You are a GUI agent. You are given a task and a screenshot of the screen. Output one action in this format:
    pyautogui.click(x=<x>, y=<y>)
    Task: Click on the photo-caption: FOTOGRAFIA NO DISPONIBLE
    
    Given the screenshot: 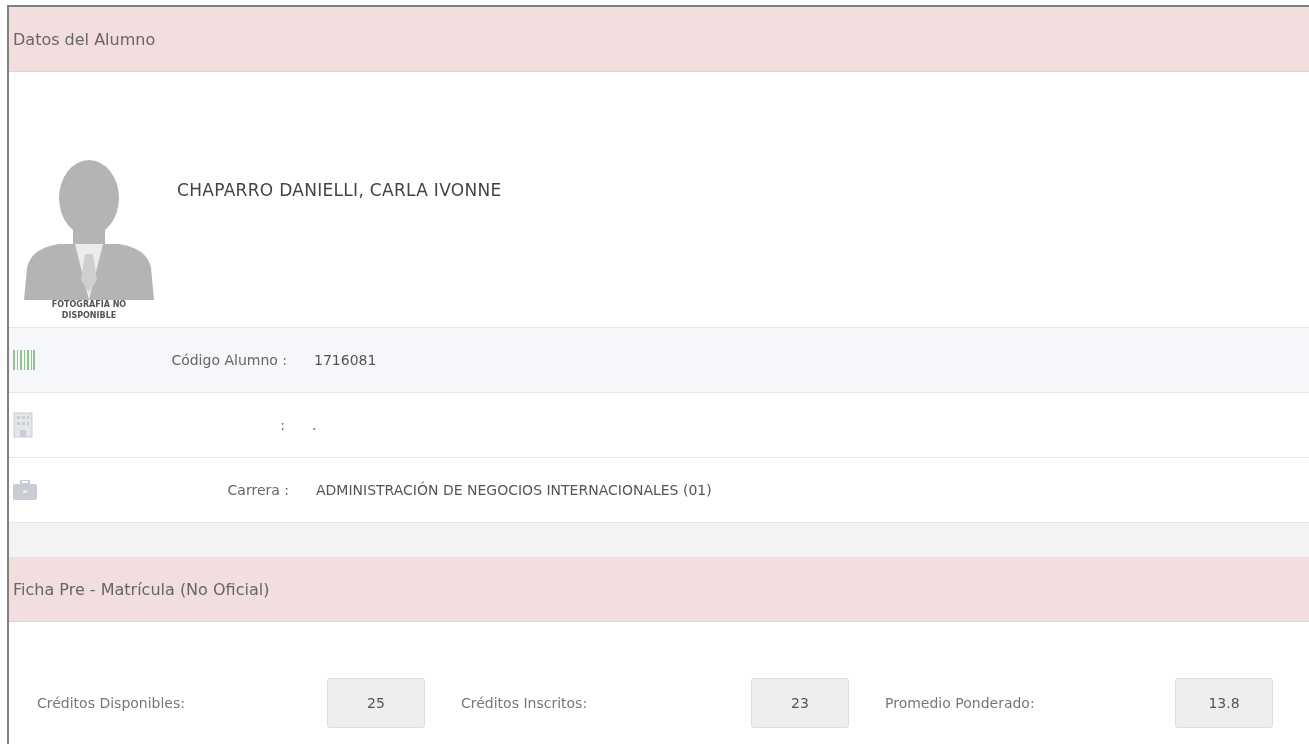 What is the action you would take?
    pyautogui.click(x=89, y=310)
    